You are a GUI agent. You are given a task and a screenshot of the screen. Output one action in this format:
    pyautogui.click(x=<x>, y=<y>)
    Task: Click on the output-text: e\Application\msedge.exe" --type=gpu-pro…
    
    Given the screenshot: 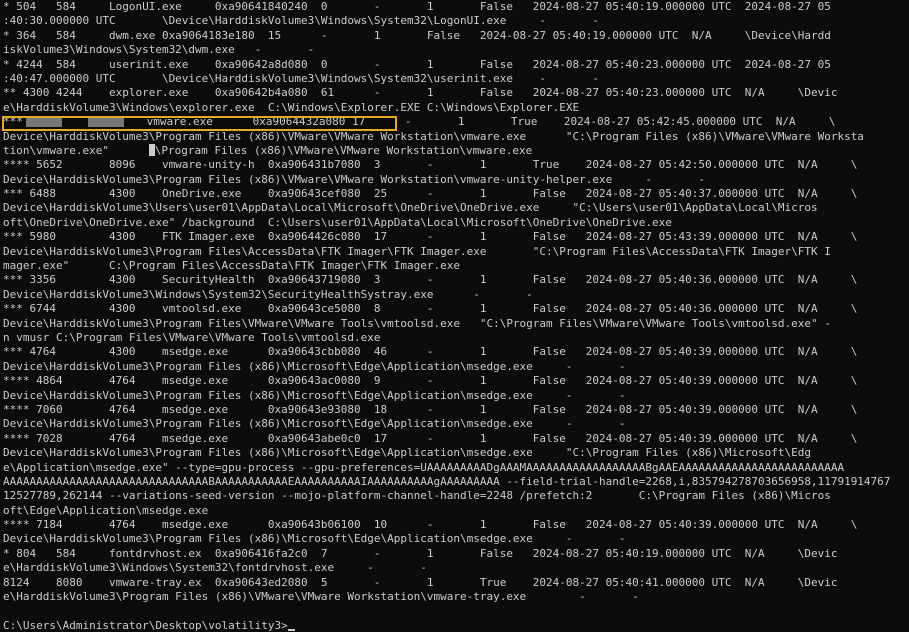 What is the action you would take?
    pyautogui.click(x=424, y=467)
    